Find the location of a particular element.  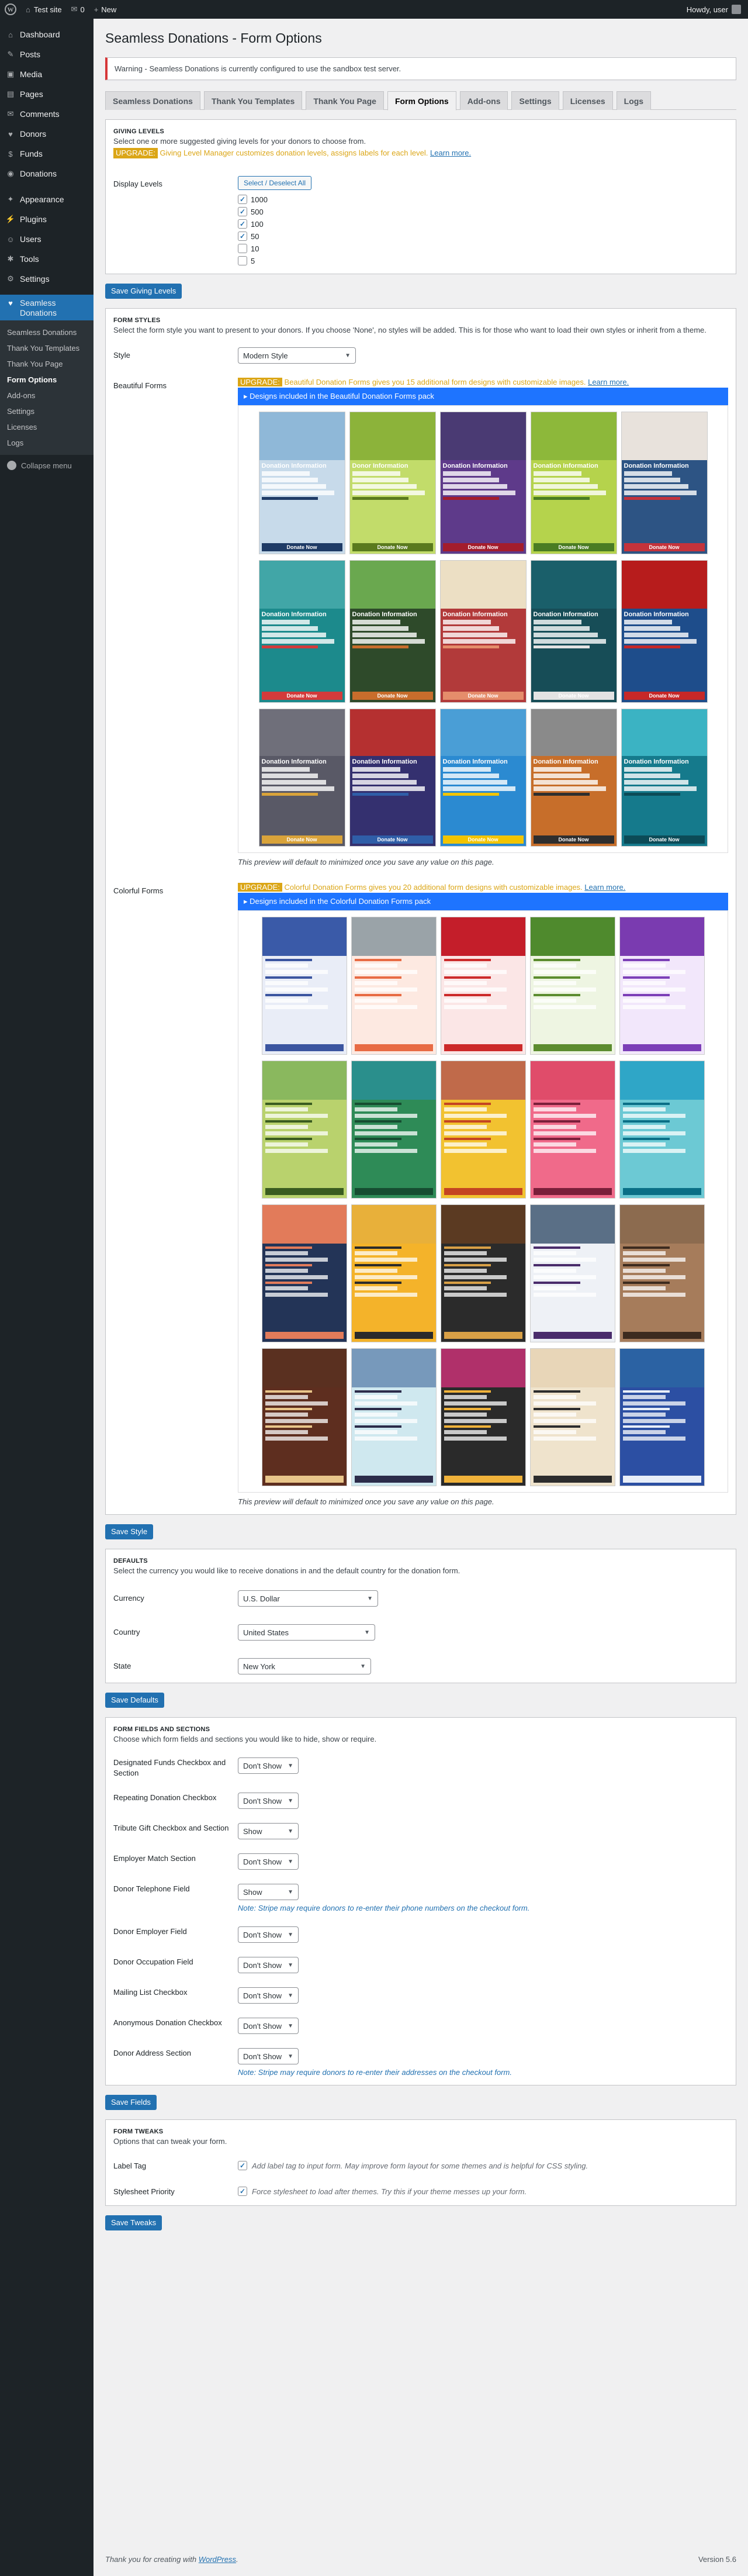

wordpress-logo-icon: W is located at coordinates (10, 9).